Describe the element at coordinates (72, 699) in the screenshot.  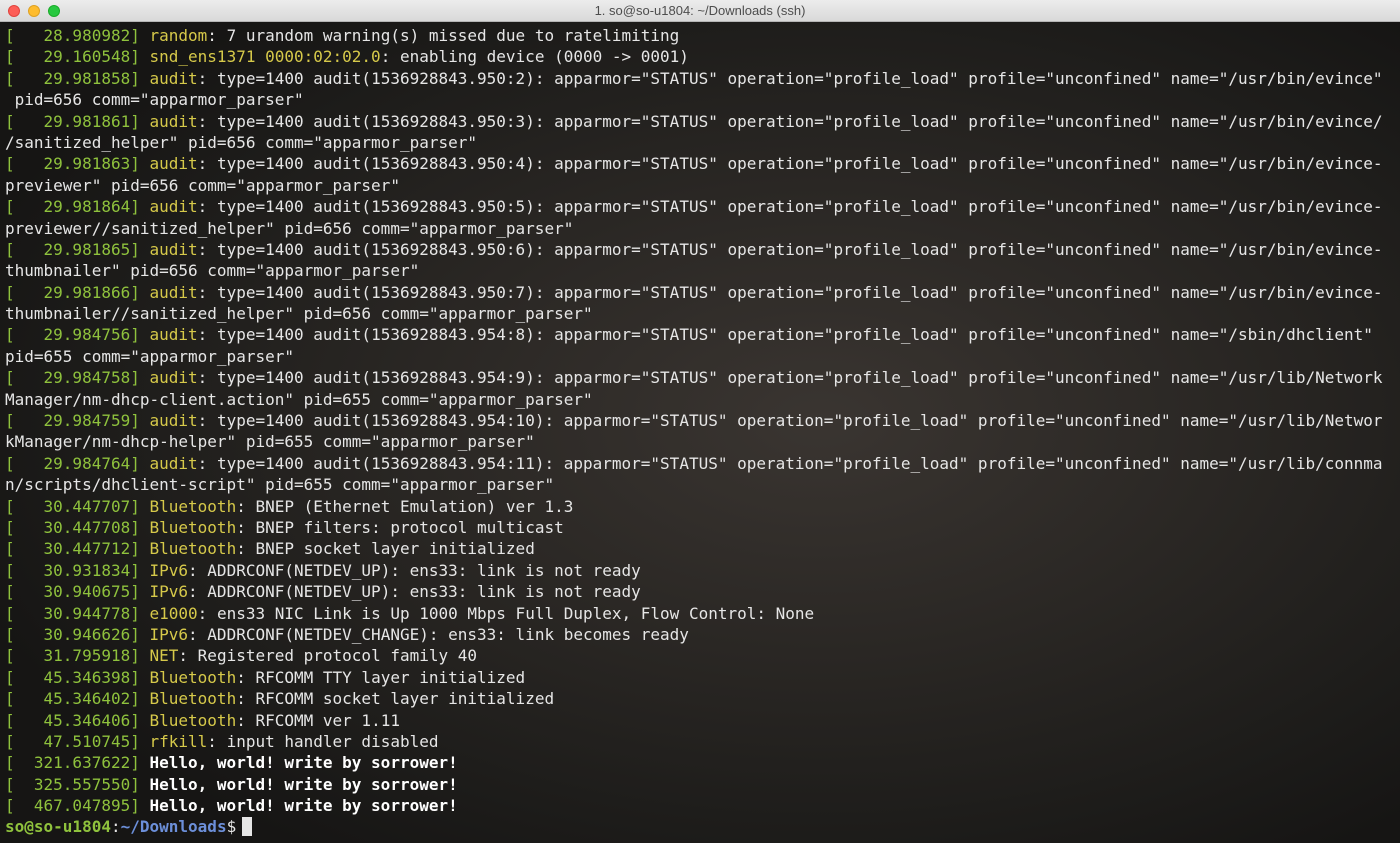
I see `log-timestamp: [ 45.346402]` at that location.